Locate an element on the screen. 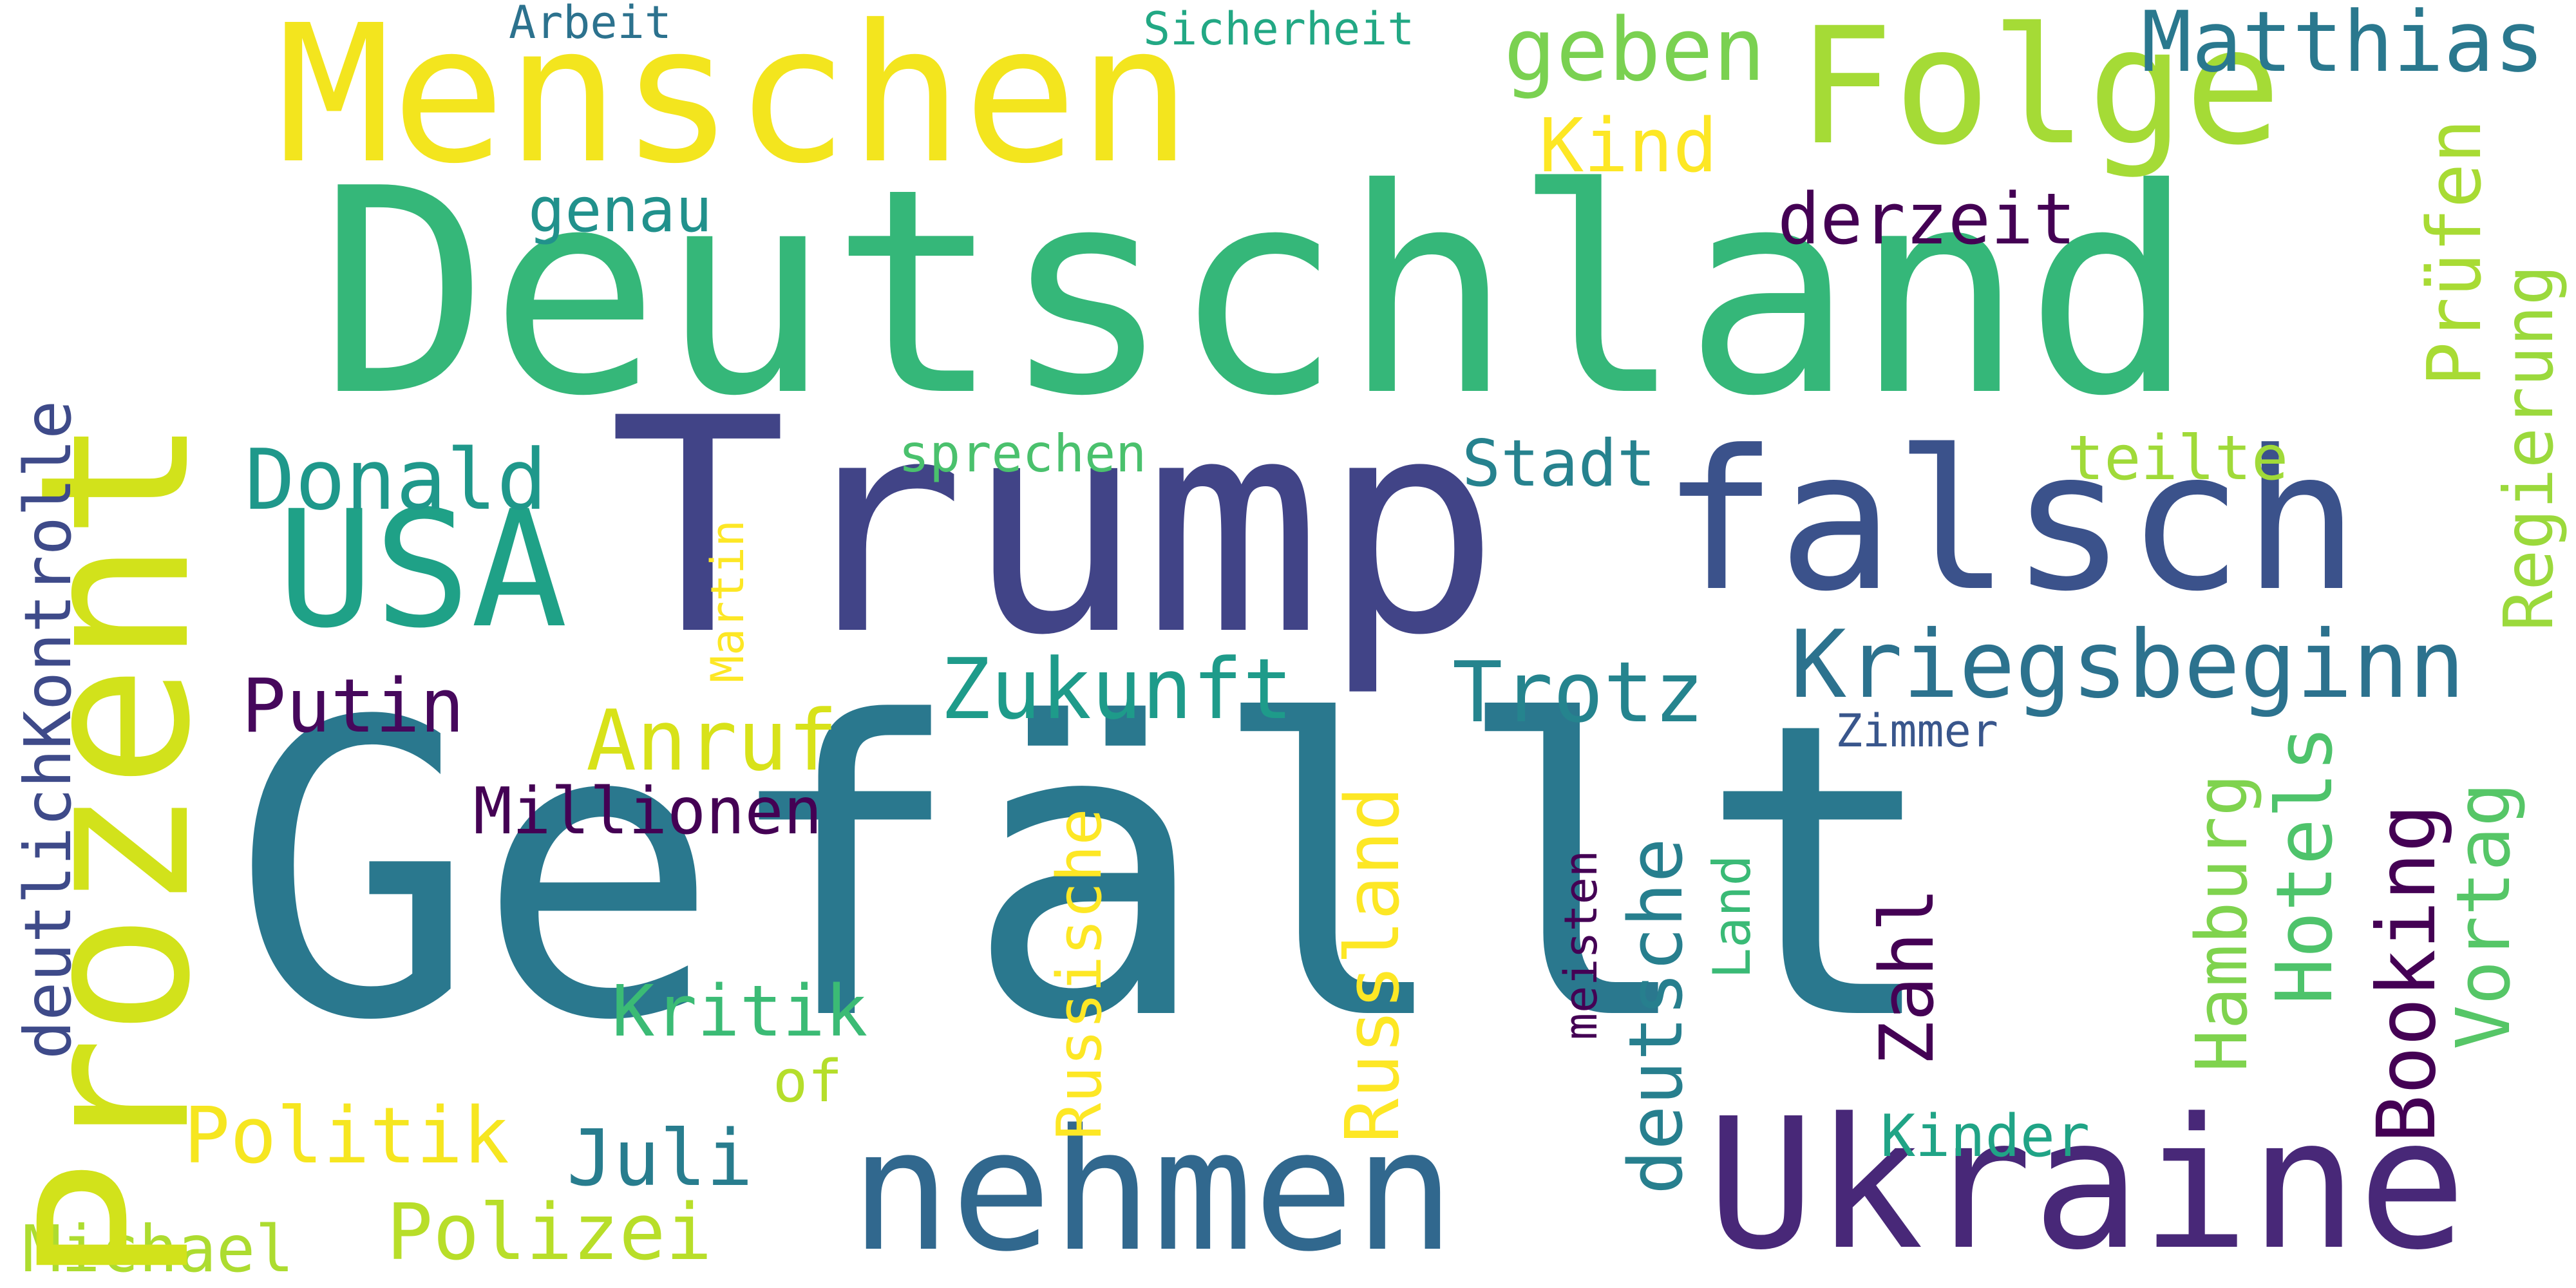 Image resolution: width=2576 pixels, height=1288 pixels. word-zimmer: Zimmer is located at coordinates (1917, 731).